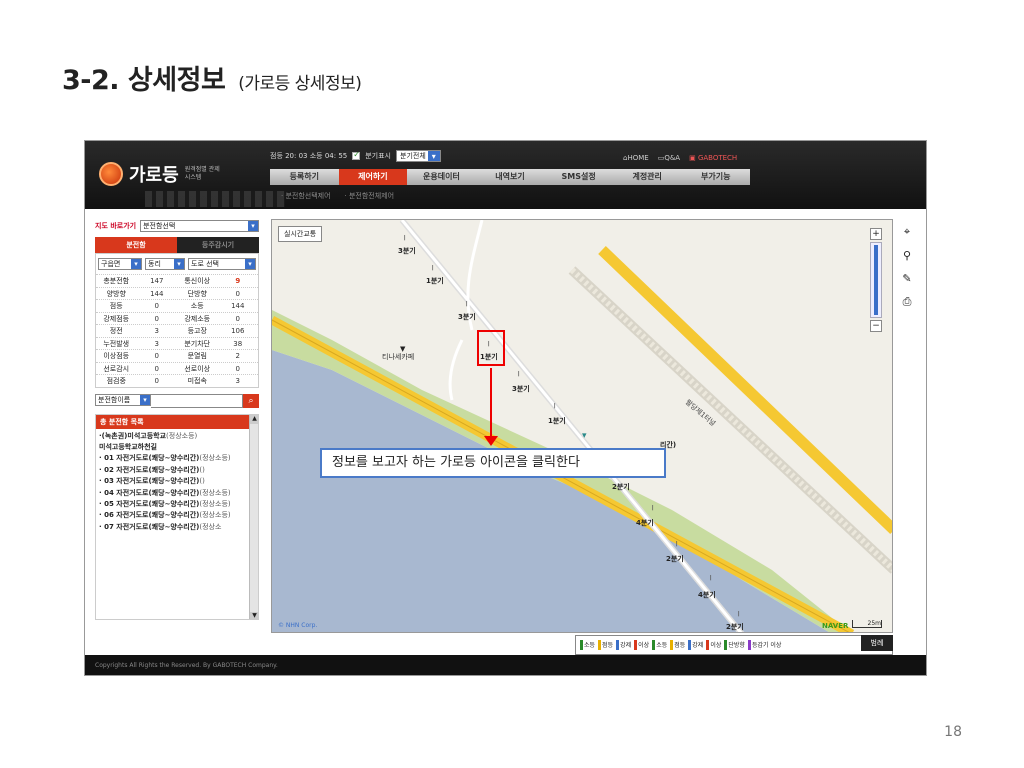  Describe the element at coordinates (578, 177) in the screenshot. I see `nav-sms-settings: SMS설정` at that location.